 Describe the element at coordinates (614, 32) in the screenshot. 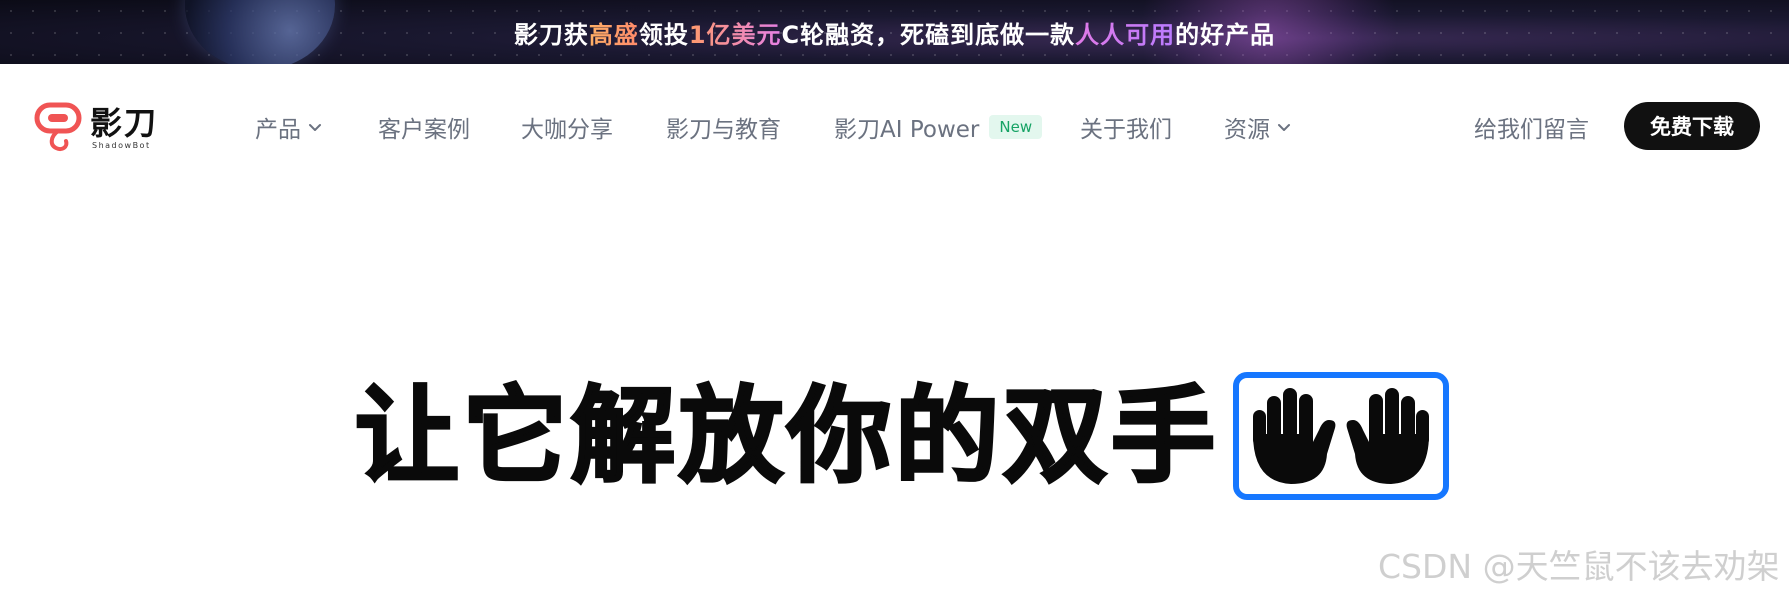

I see `banner-highlight-goldman: 高盛` at that location.